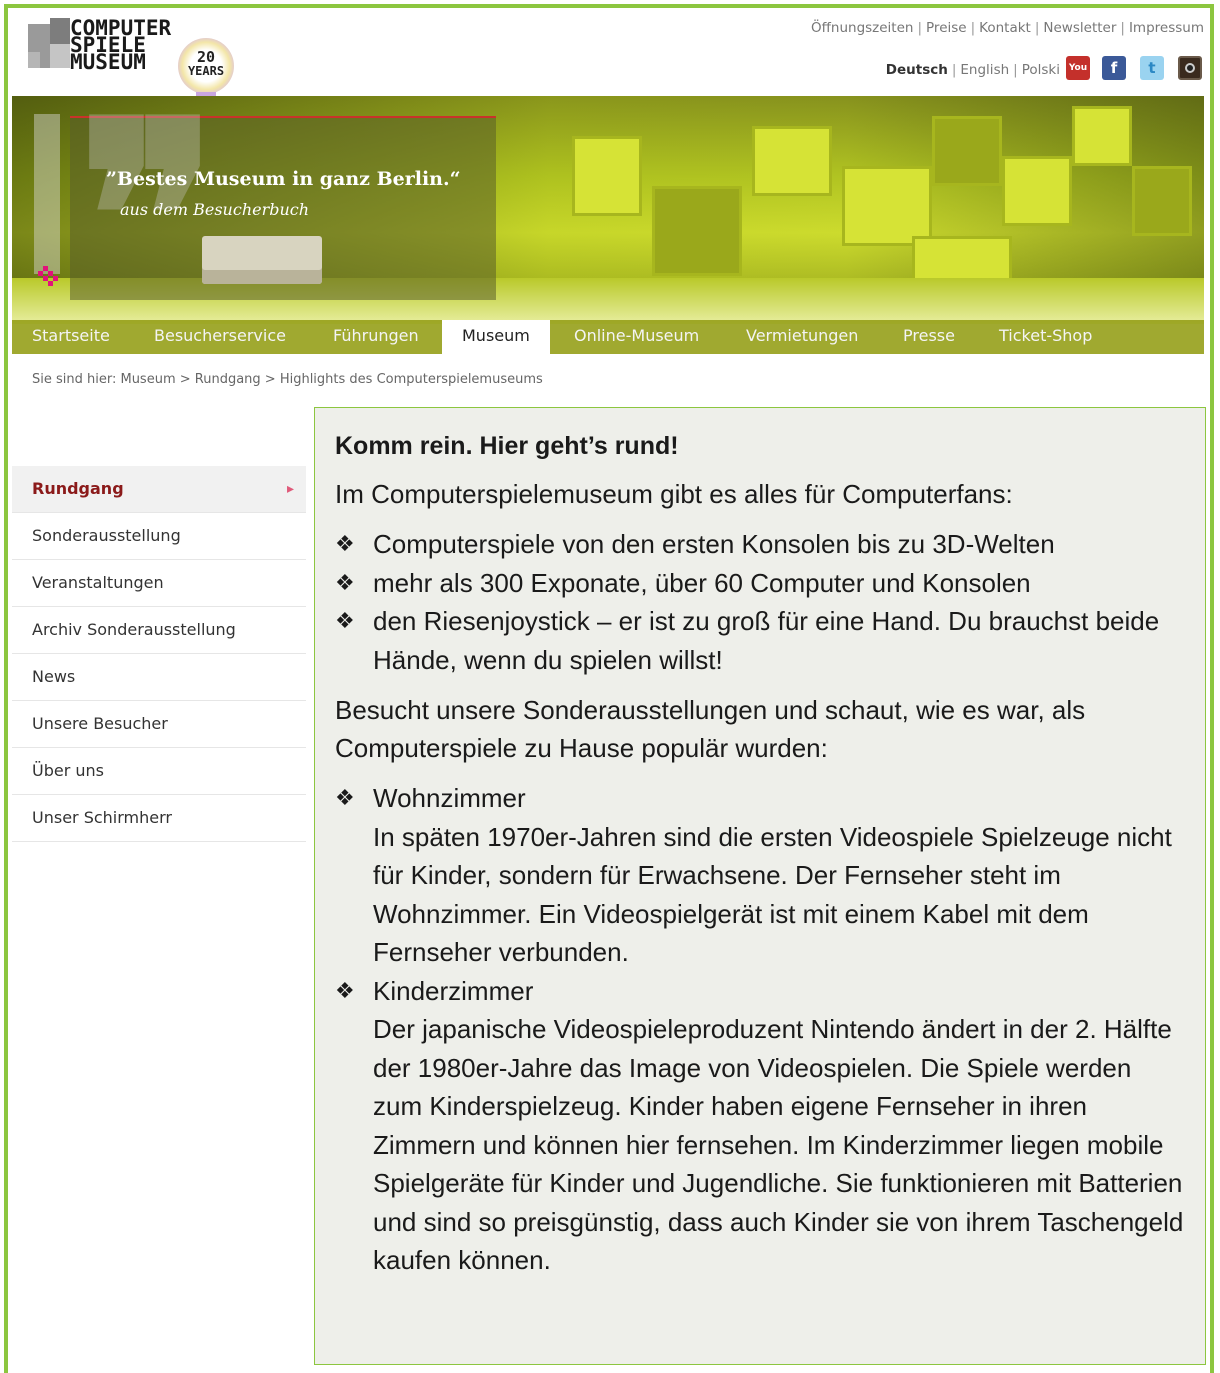 The height and width of the screenshot is (1373, 1220). Describe the element at coordinates (1152, 68) in the screenshot. I see `twitter-icon: t` at that location.